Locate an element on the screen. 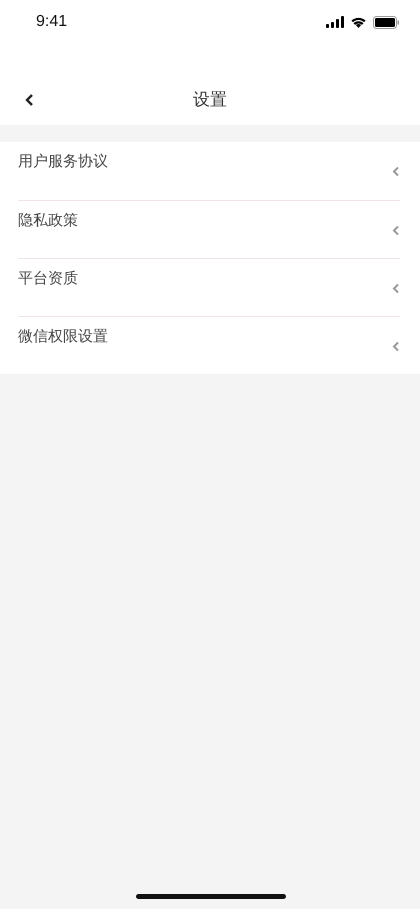 The image size is (420, 909). menu-item: 平台资质 is located at coordinates (209, 287).